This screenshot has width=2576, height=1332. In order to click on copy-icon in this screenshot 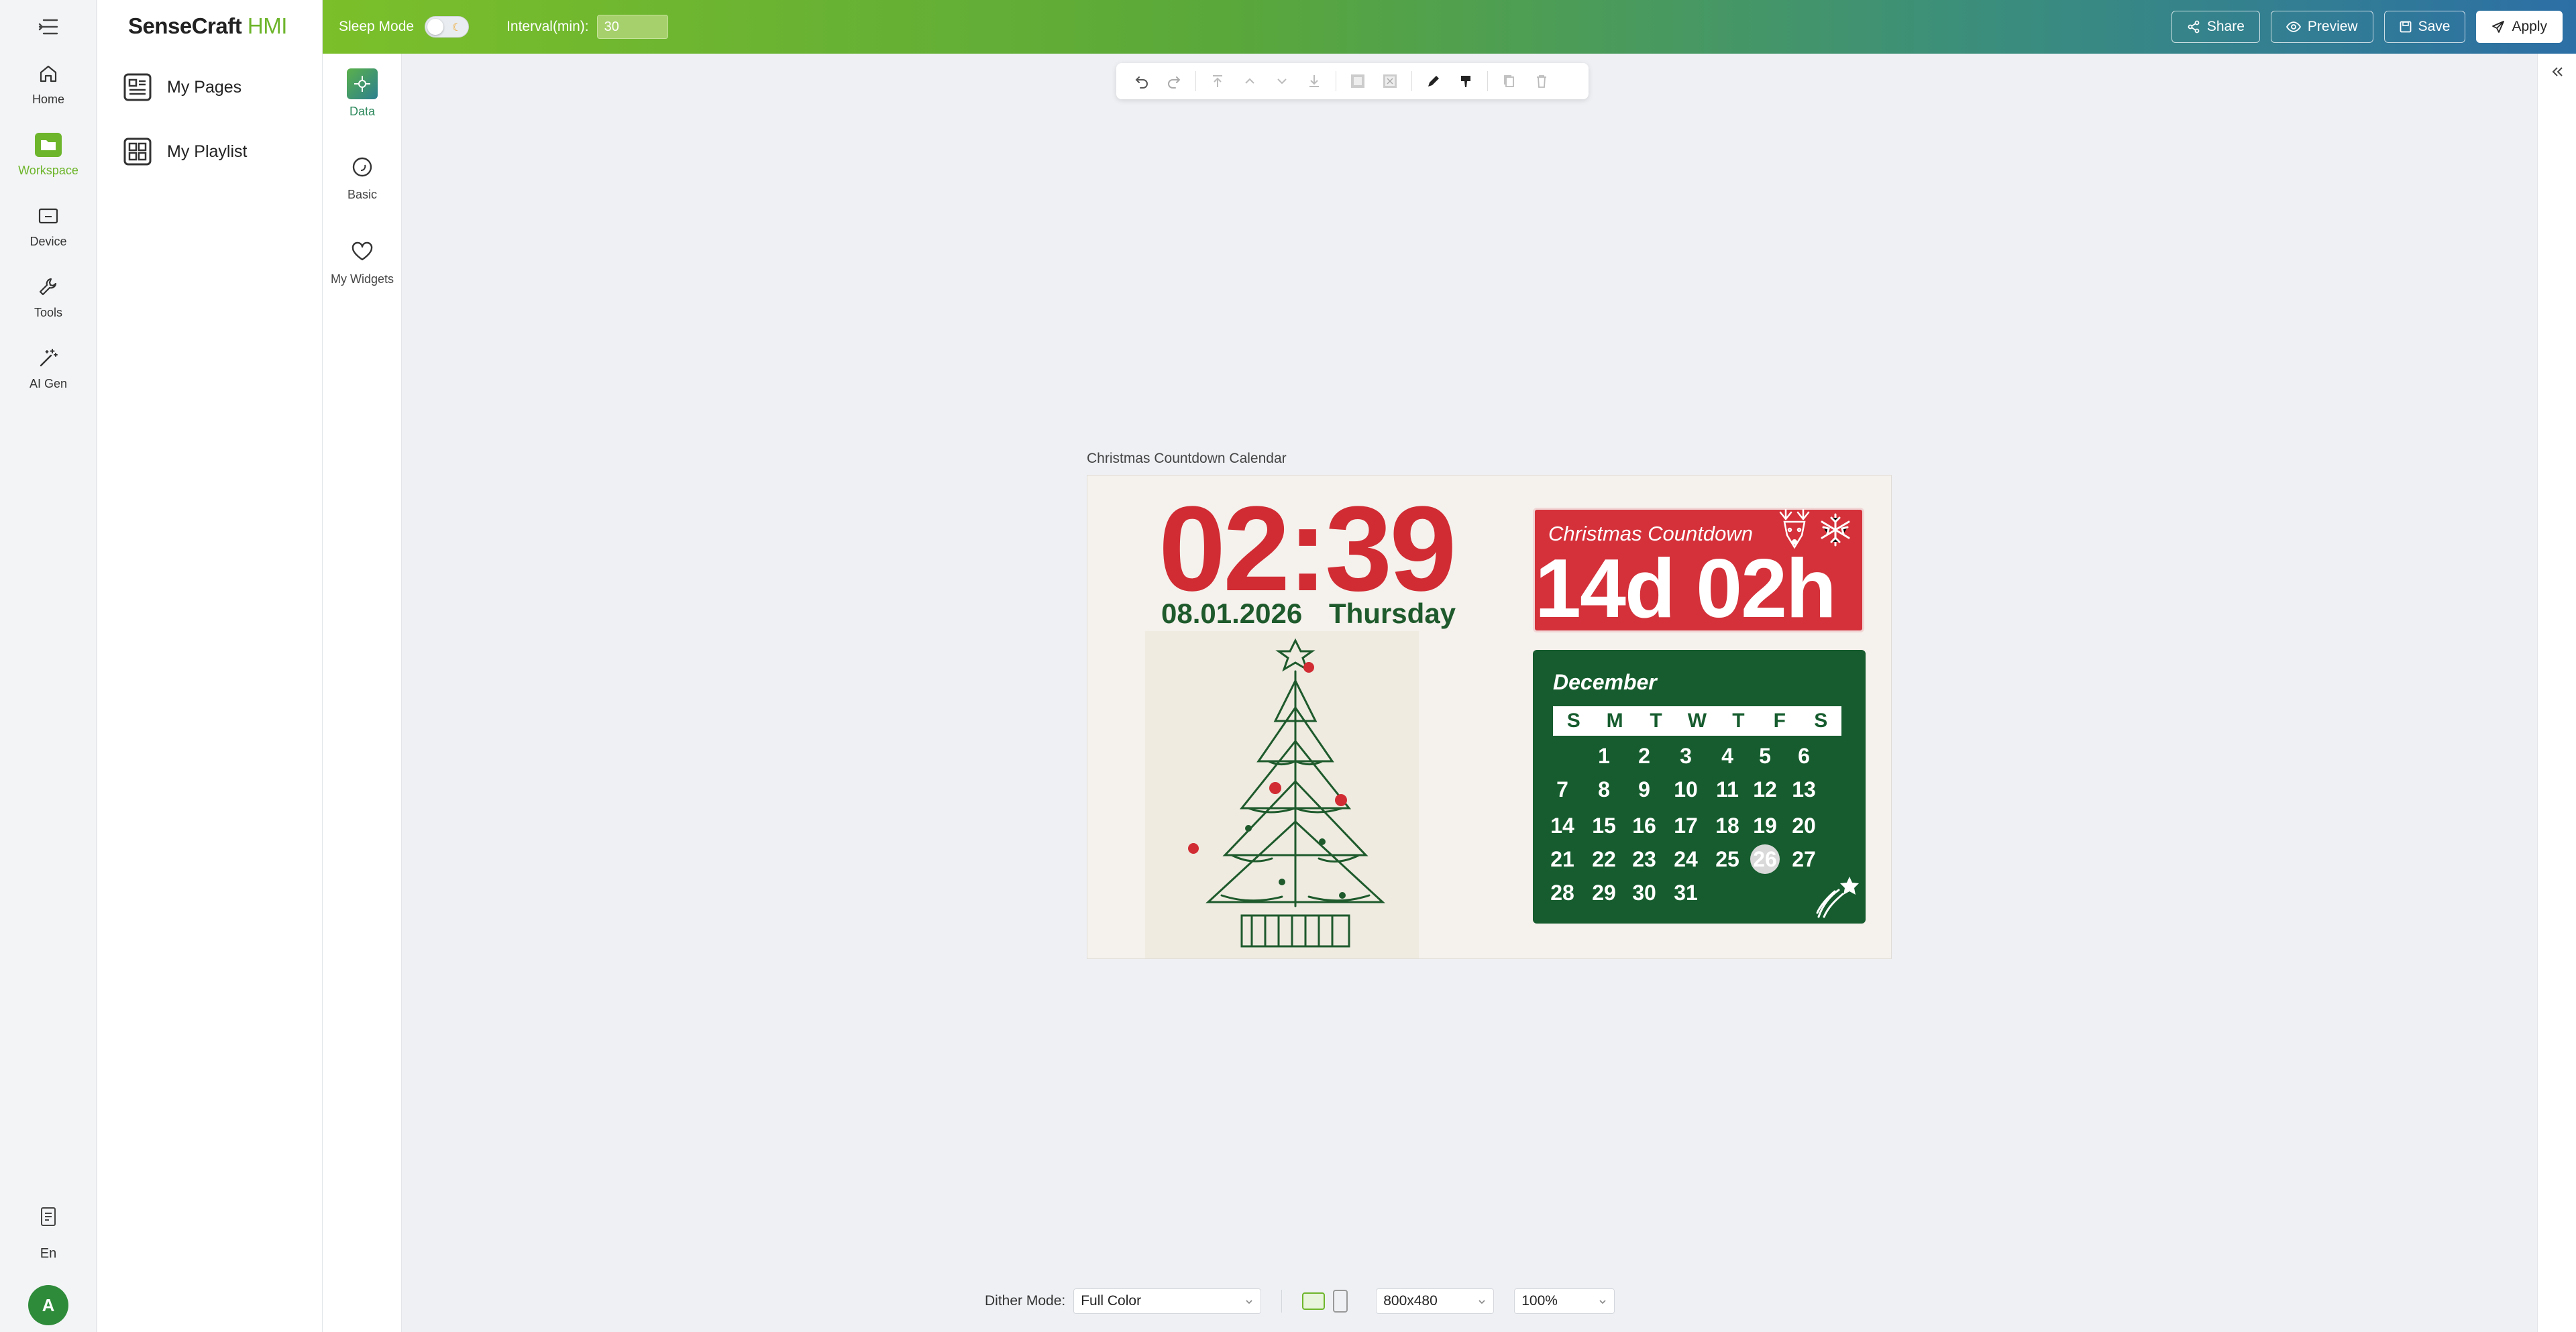, I will do `click(1509, 81)`.